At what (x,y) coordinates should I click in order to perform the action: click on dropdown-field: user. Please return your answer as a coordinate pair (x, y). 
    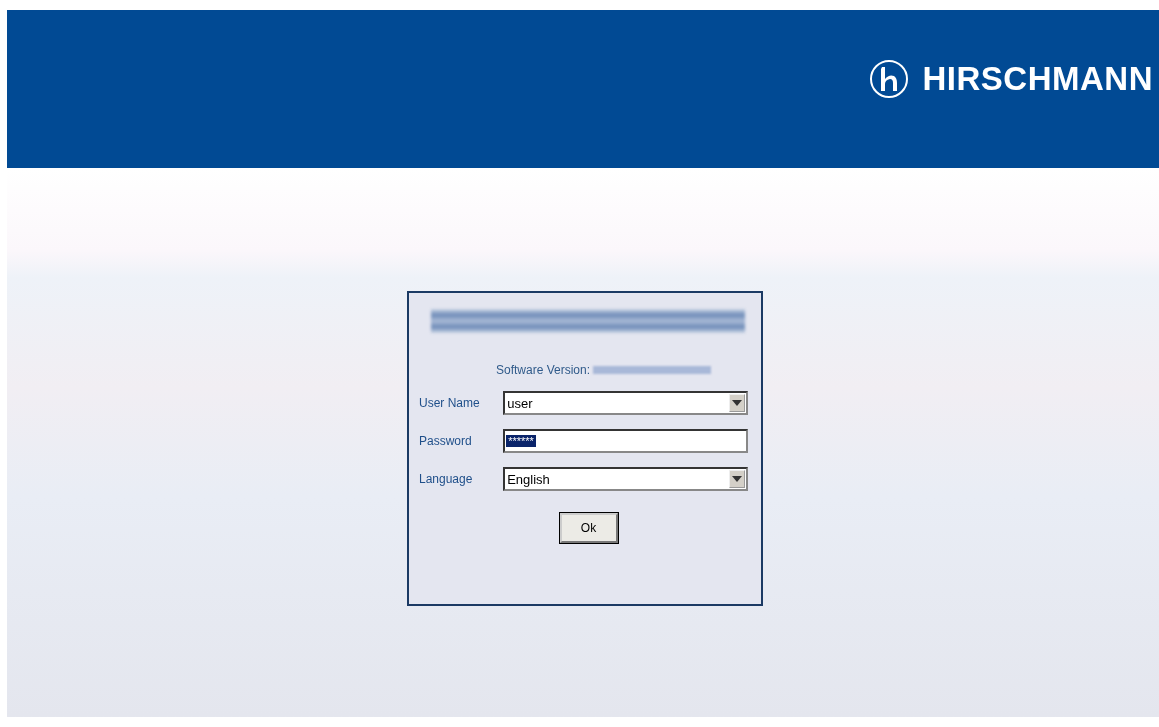
    Looking at the image, I should click on (625, 403).